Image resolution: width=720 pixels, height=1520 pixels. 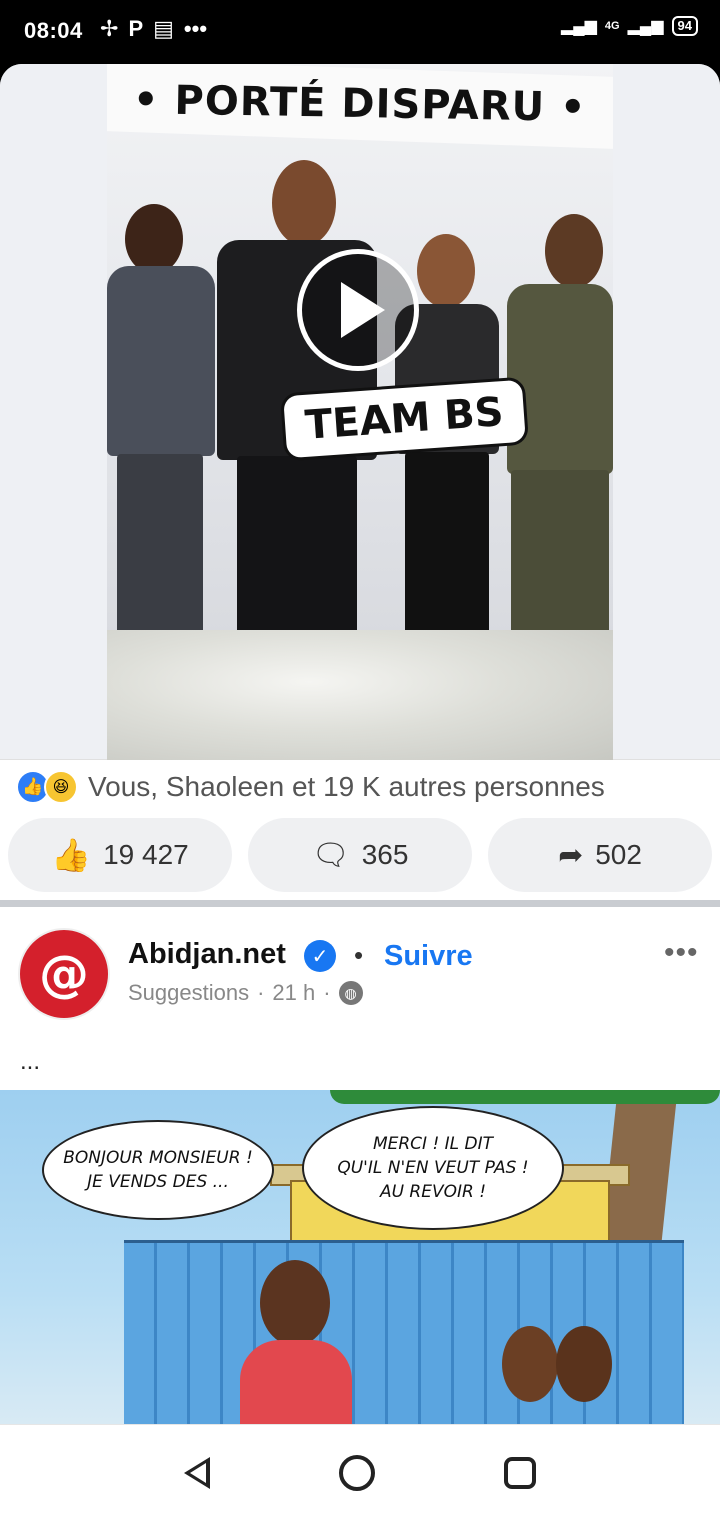 I want to click on video-banner: • PORTÉ DISPARU •, so click(x=360, y=106).